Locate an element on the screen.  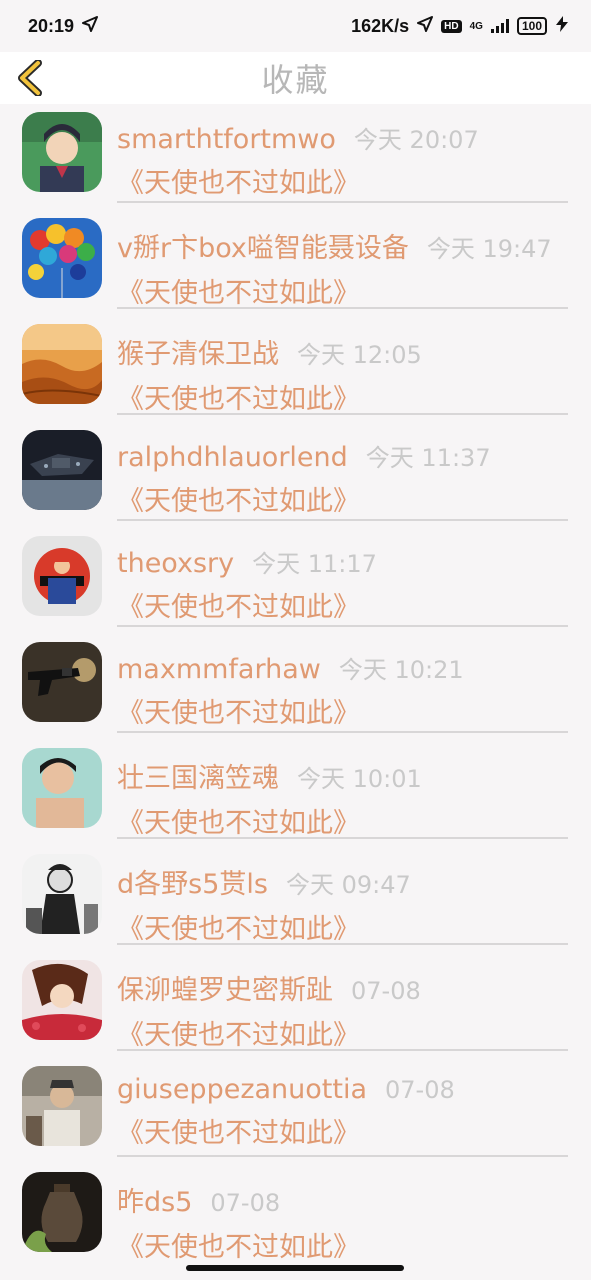
page-title: 收藏 is located at coordinates (295, 80).